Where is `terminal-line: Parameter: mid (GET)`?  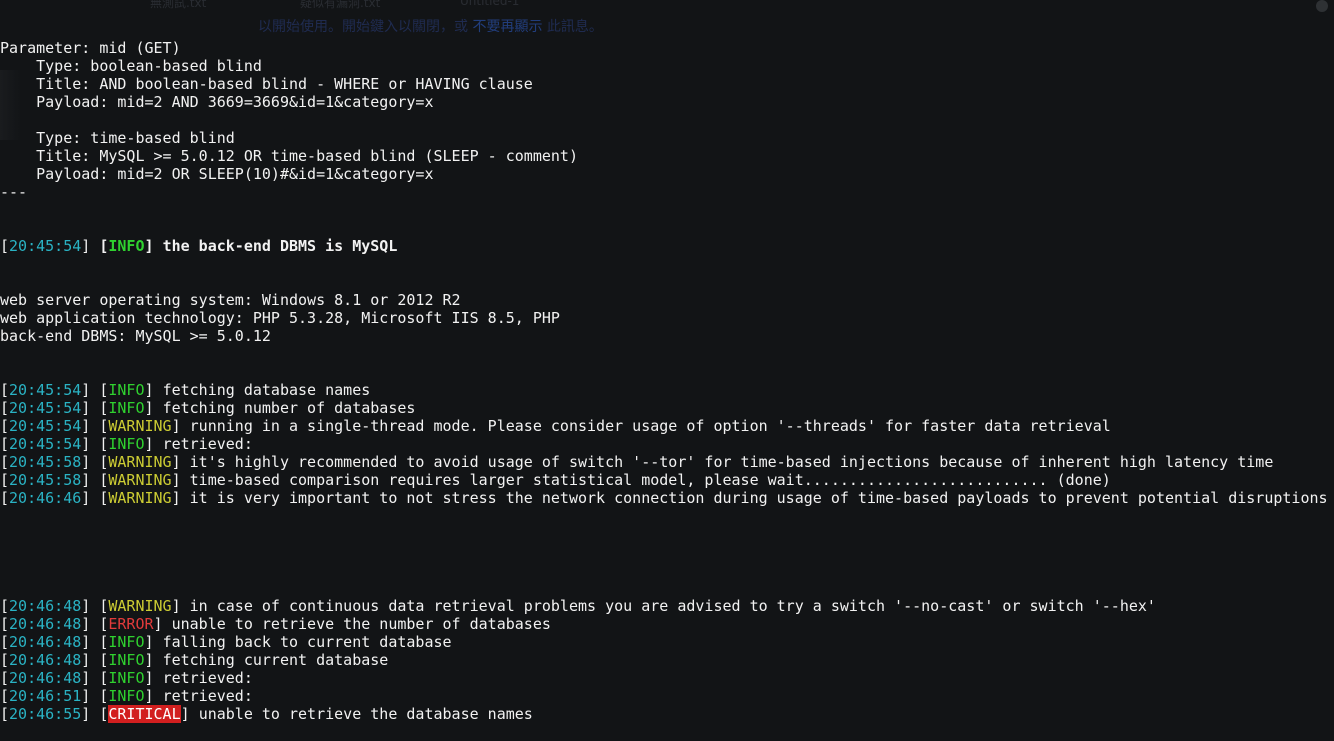
terminal-line: Parameter: mid (GET) is located at coordinates (90, 48).